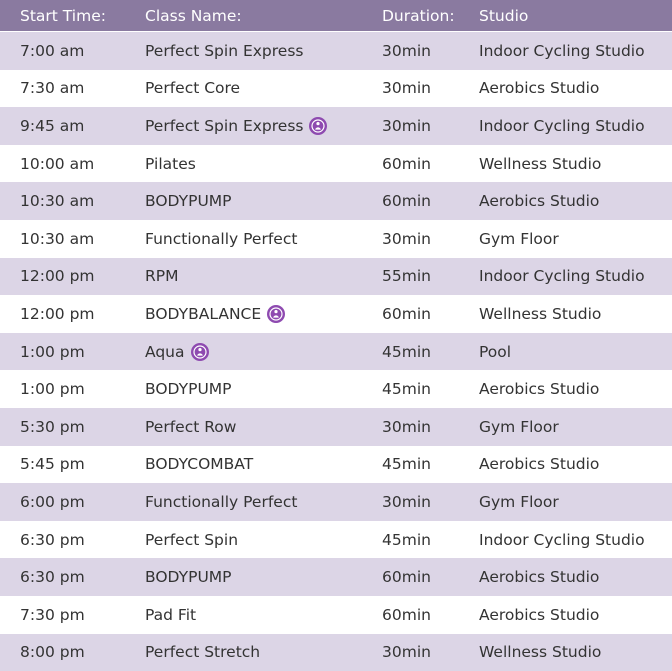 Image resolution: width=672 pixels, height=671 pixels. What do you see at coordinates (263, 276) in the screenshot?
I see `class-name-cell: RPM` at bounding box center [263, 276].